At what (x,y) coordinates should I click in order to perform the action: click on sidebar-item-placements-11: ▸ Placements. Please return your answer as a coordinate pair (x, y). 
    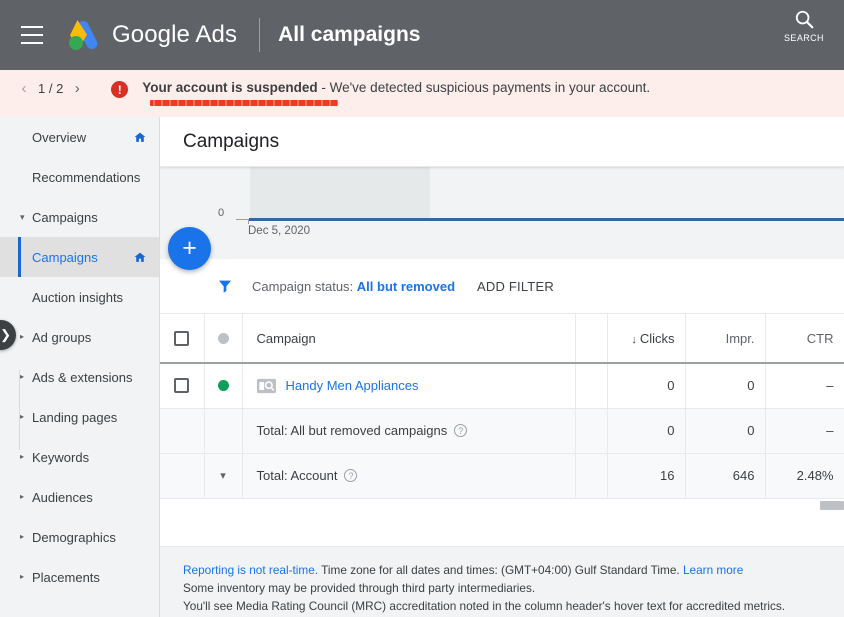
    Looking at the image, I should click on (79, 577).